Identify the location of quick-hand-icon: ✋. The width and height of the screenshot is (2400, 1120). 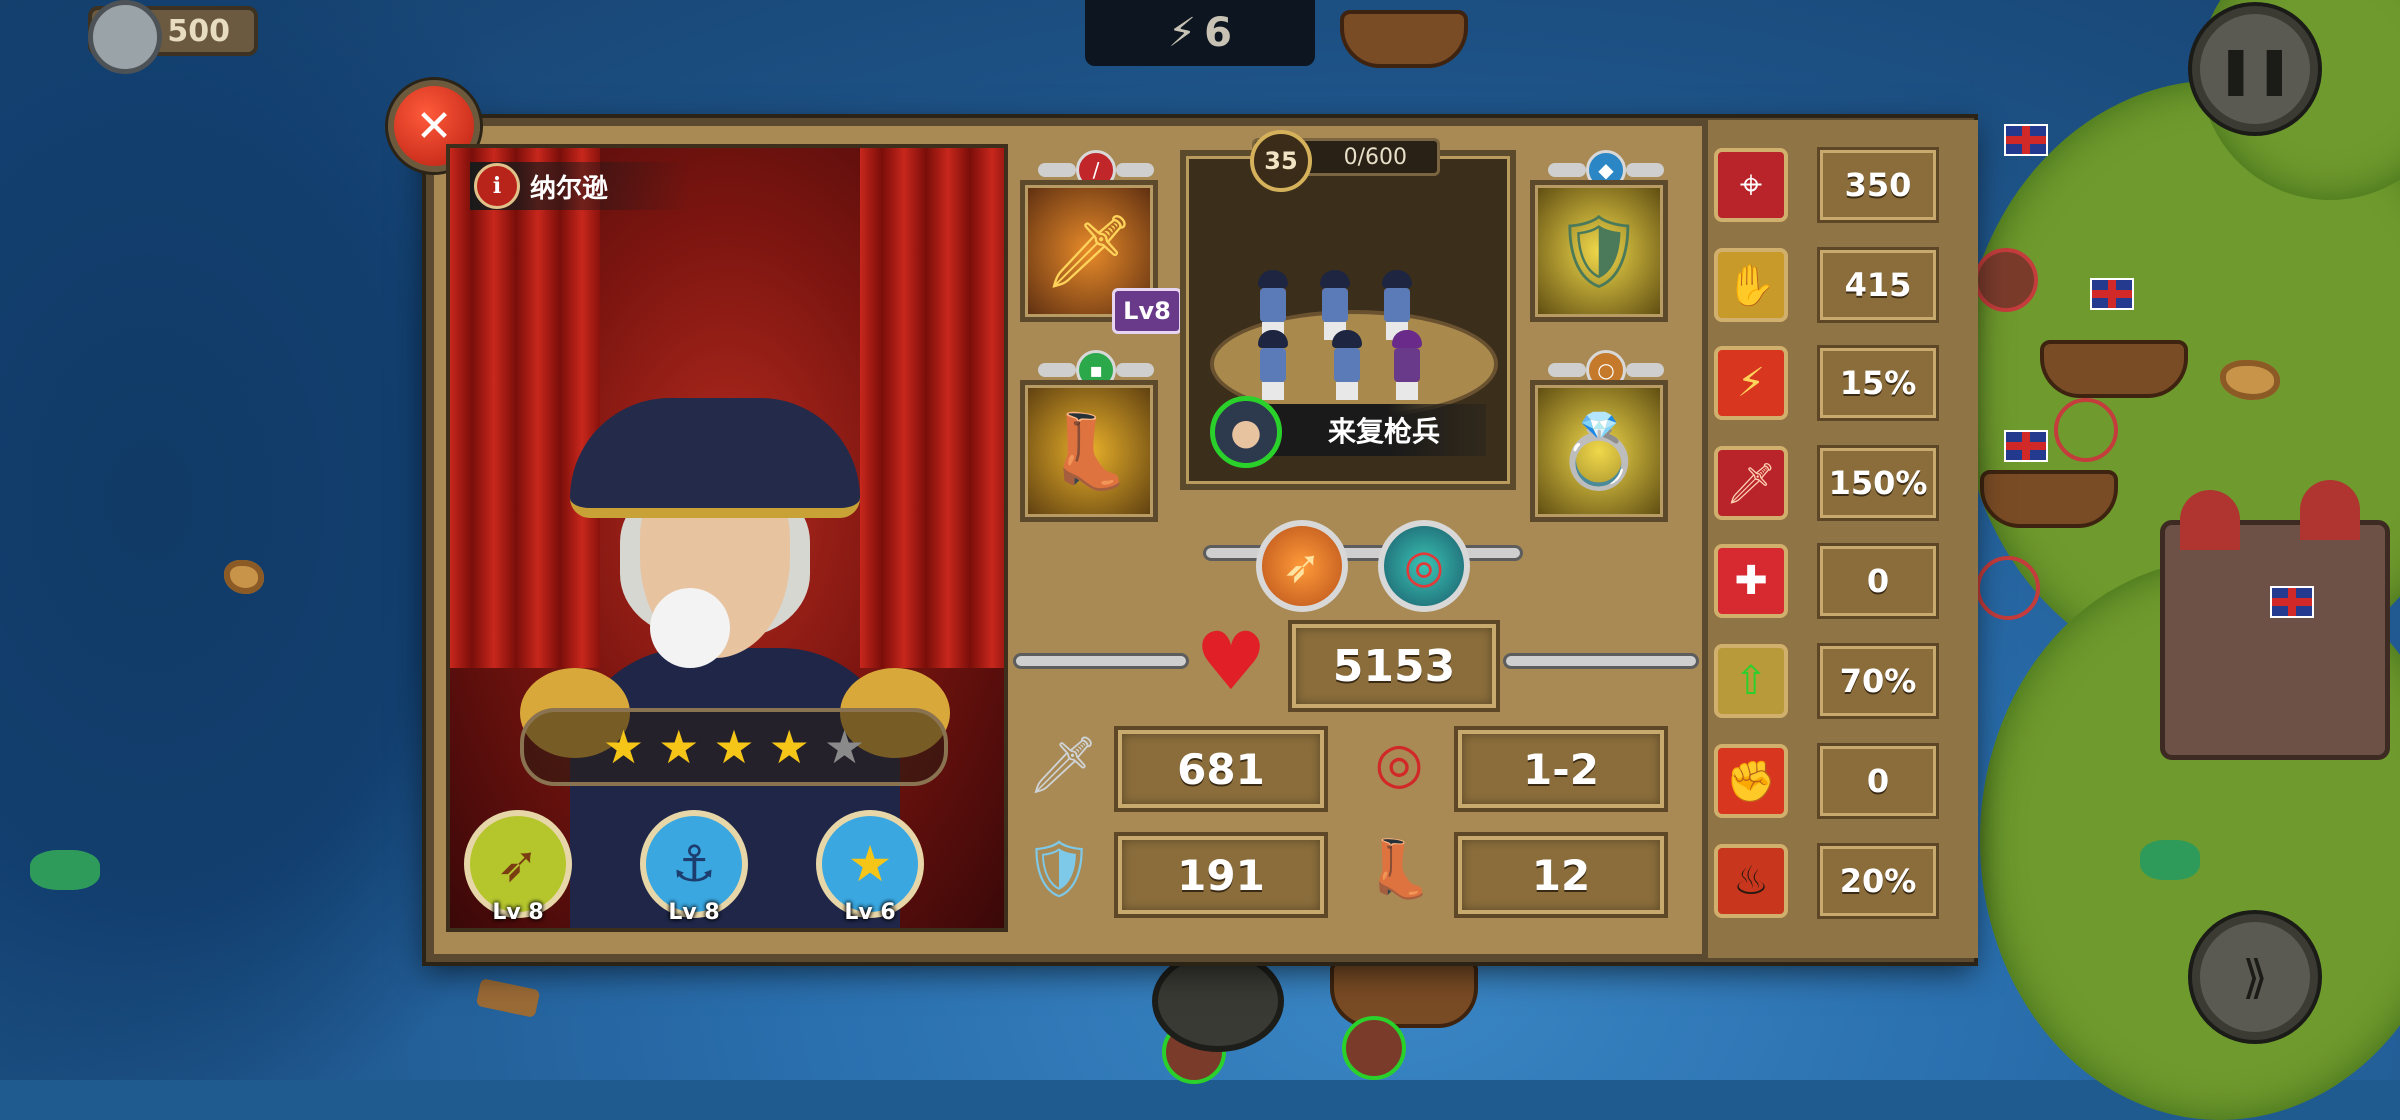
(1751, 285).